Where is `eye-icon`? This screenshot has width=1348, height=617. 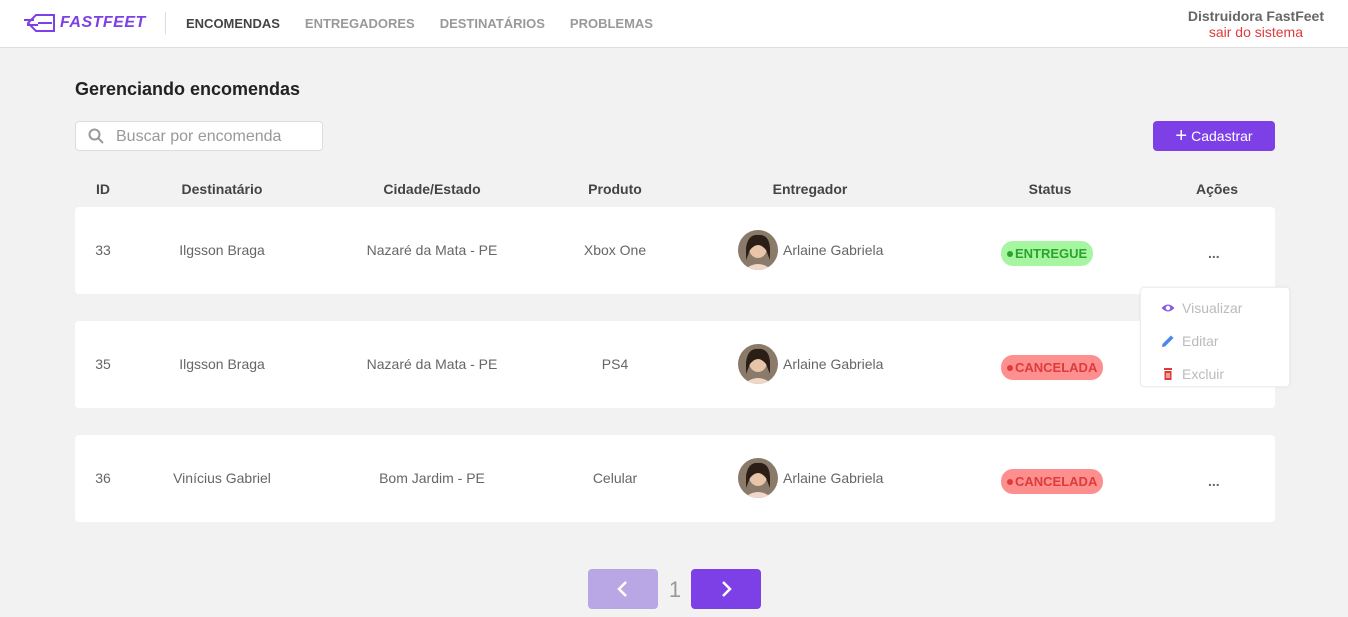
eye-icon is located at coordinates (1168, 308).